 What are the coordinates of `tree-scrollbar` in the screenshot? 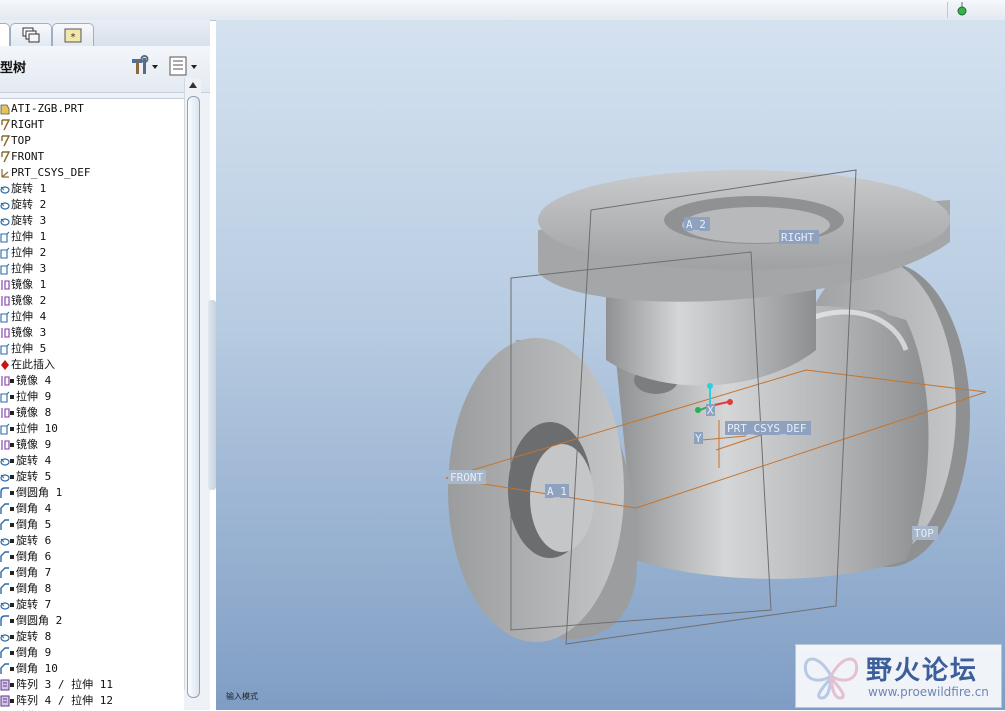 It's located at (192, 388).